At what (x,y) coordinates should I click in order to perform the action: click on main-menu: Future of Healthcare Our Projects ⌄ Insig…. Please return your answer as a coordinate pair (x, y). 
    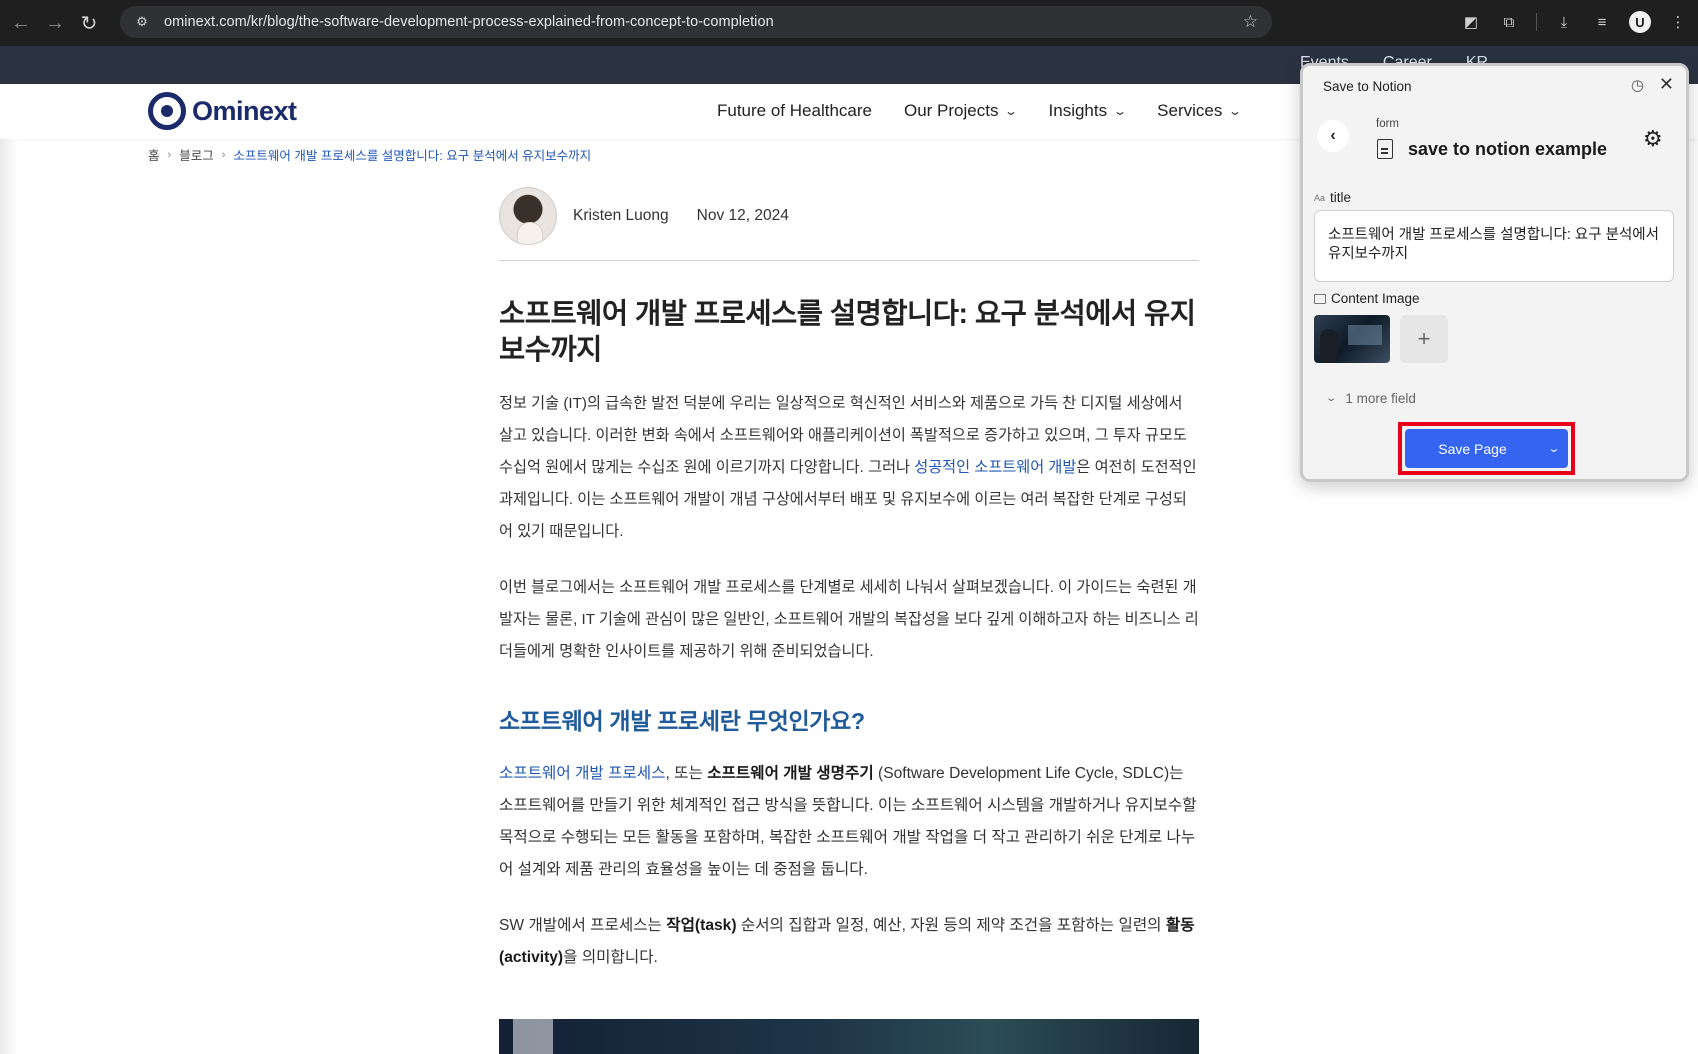
    Looking at the image, I should click on (980, 111).